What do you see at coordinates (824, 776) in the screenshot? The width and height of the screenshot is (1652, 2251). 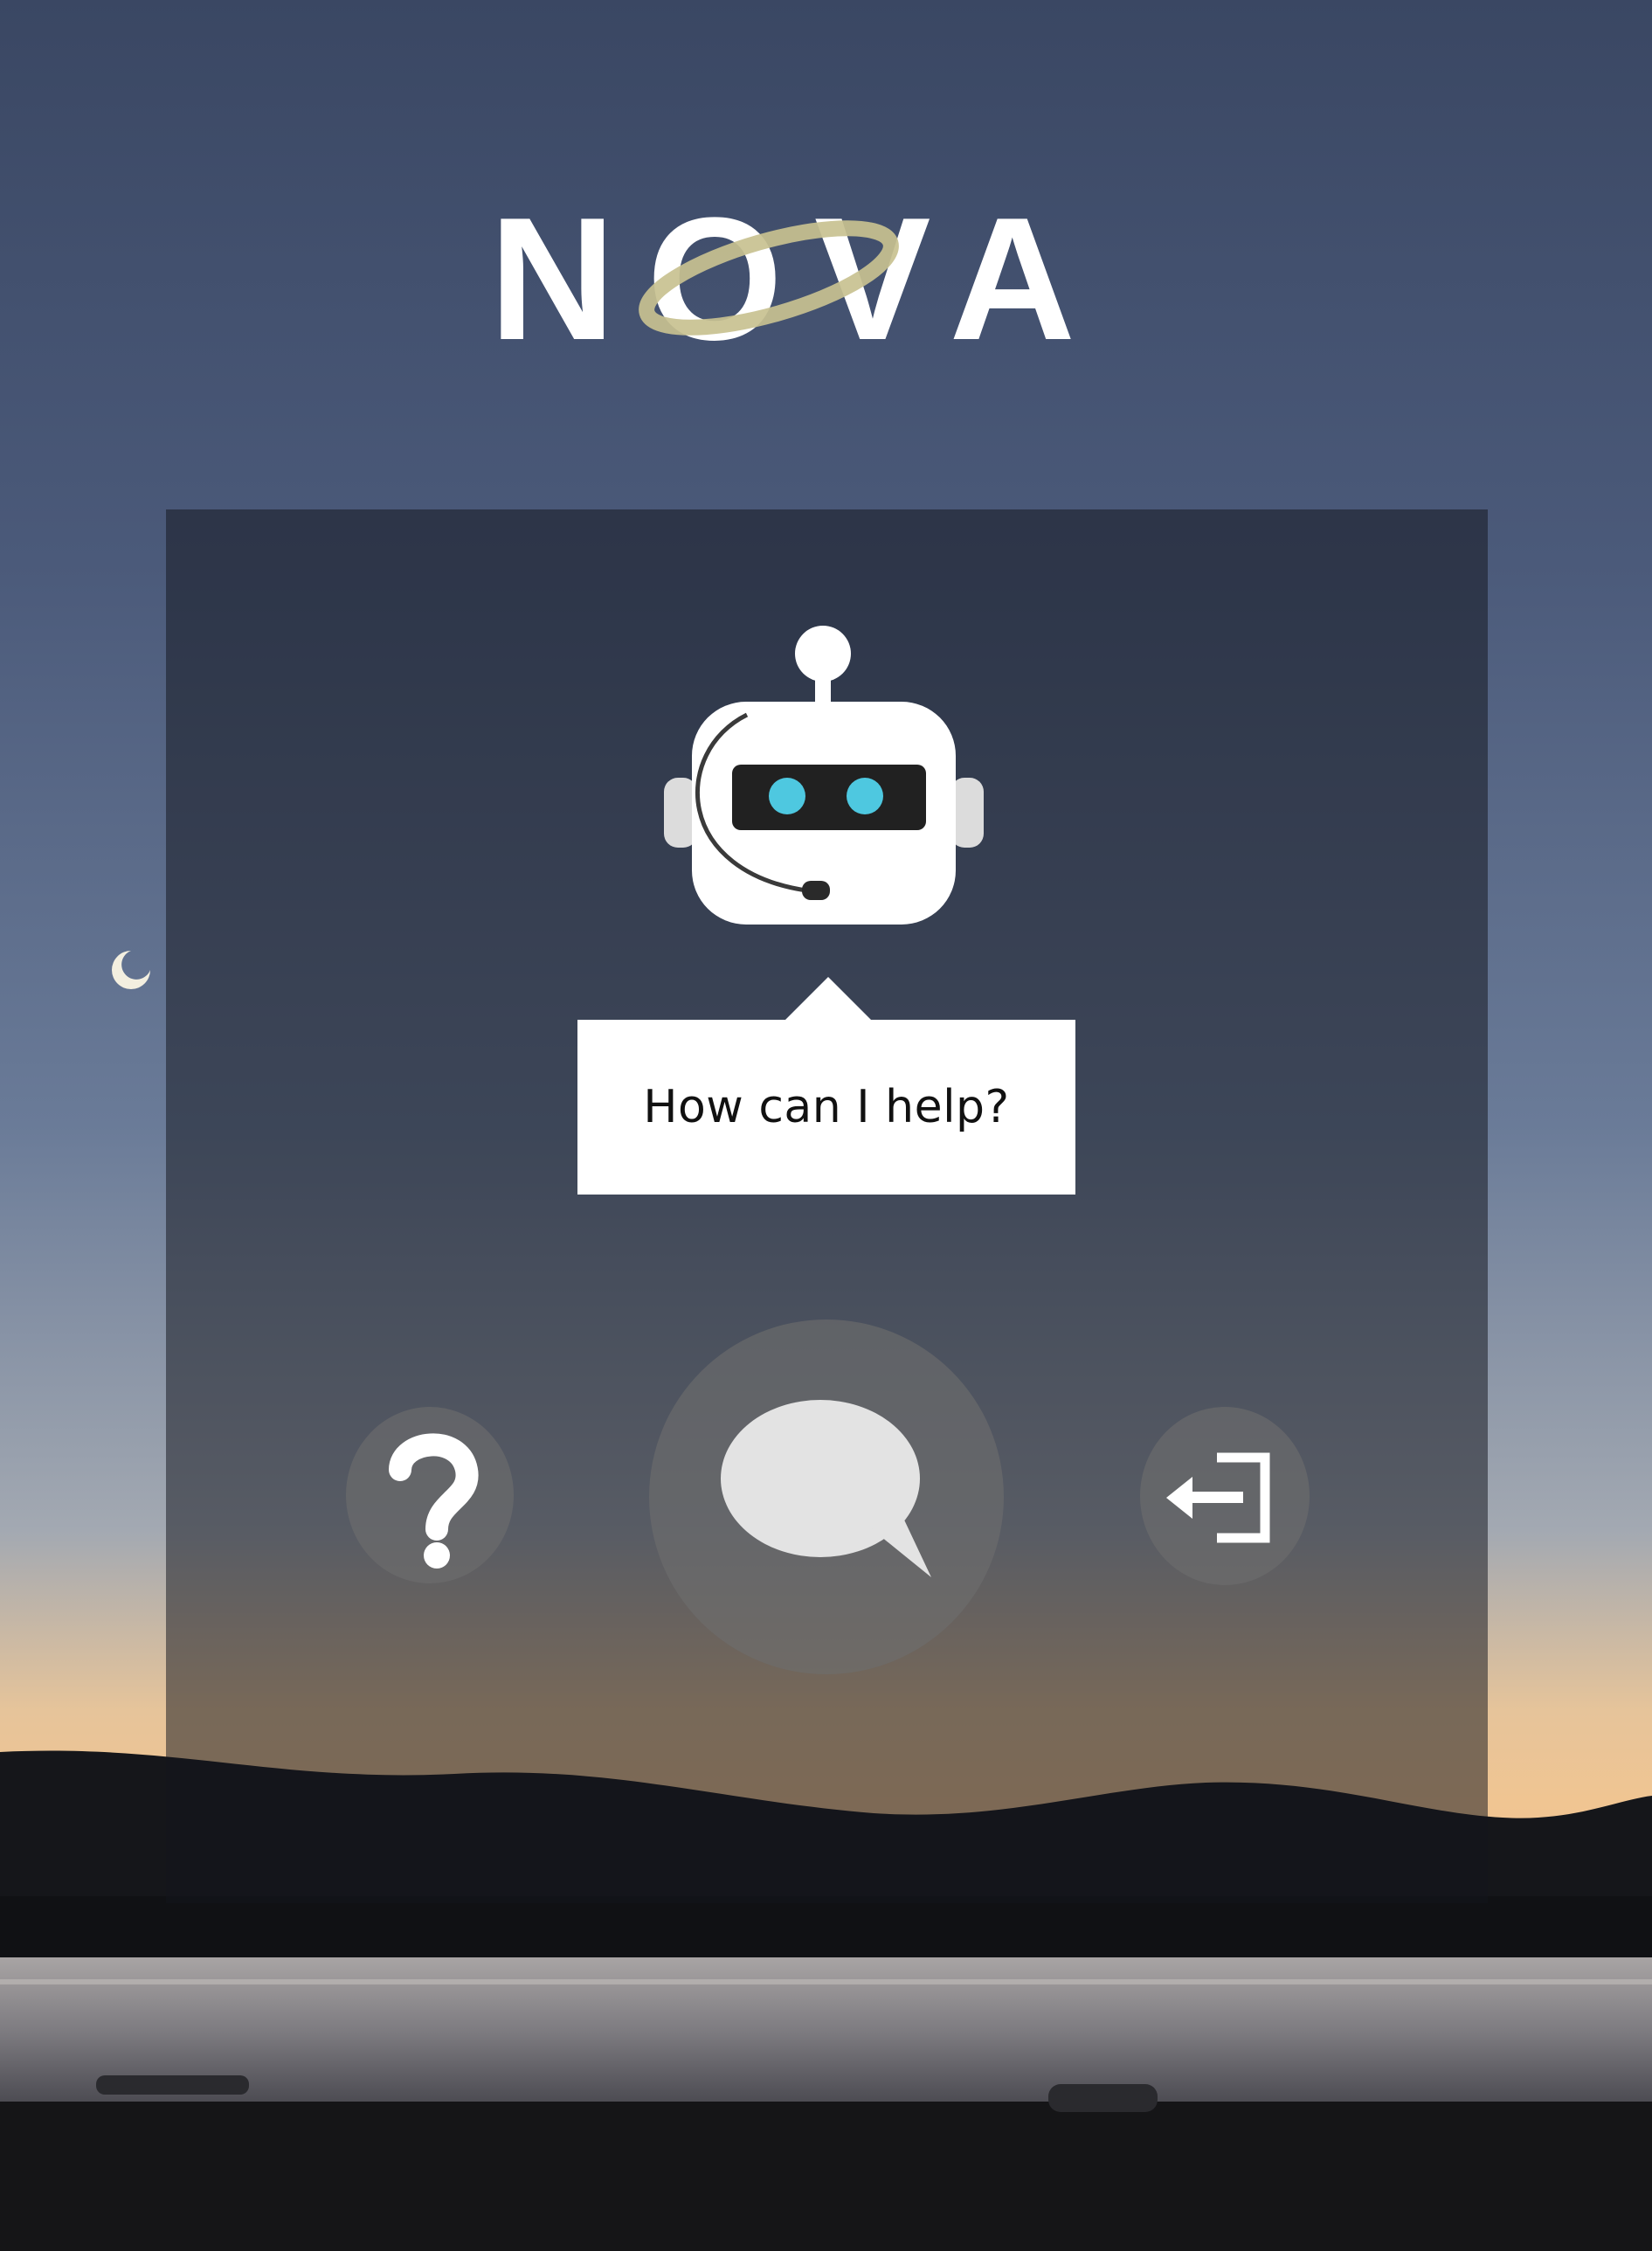 I see `robot-headset-icon` at bounding box center [824, 776].